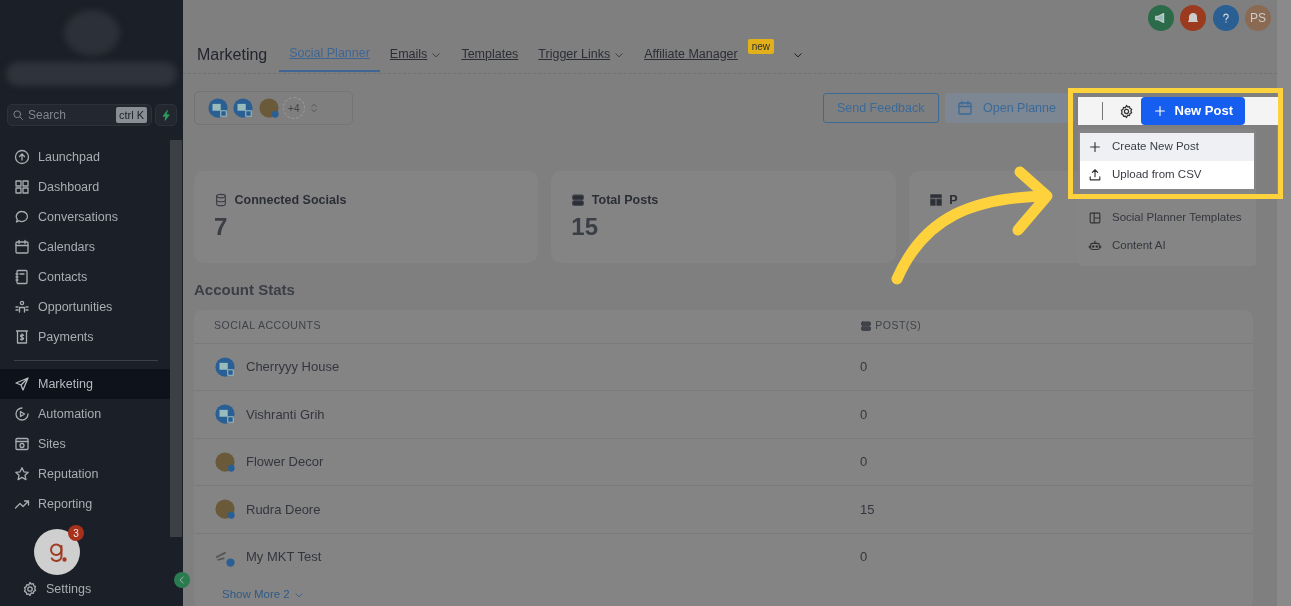 The width and height of the screenshot is (1291, 606). I want to click on nav-tab: Trigger Links, so click(581, 54).